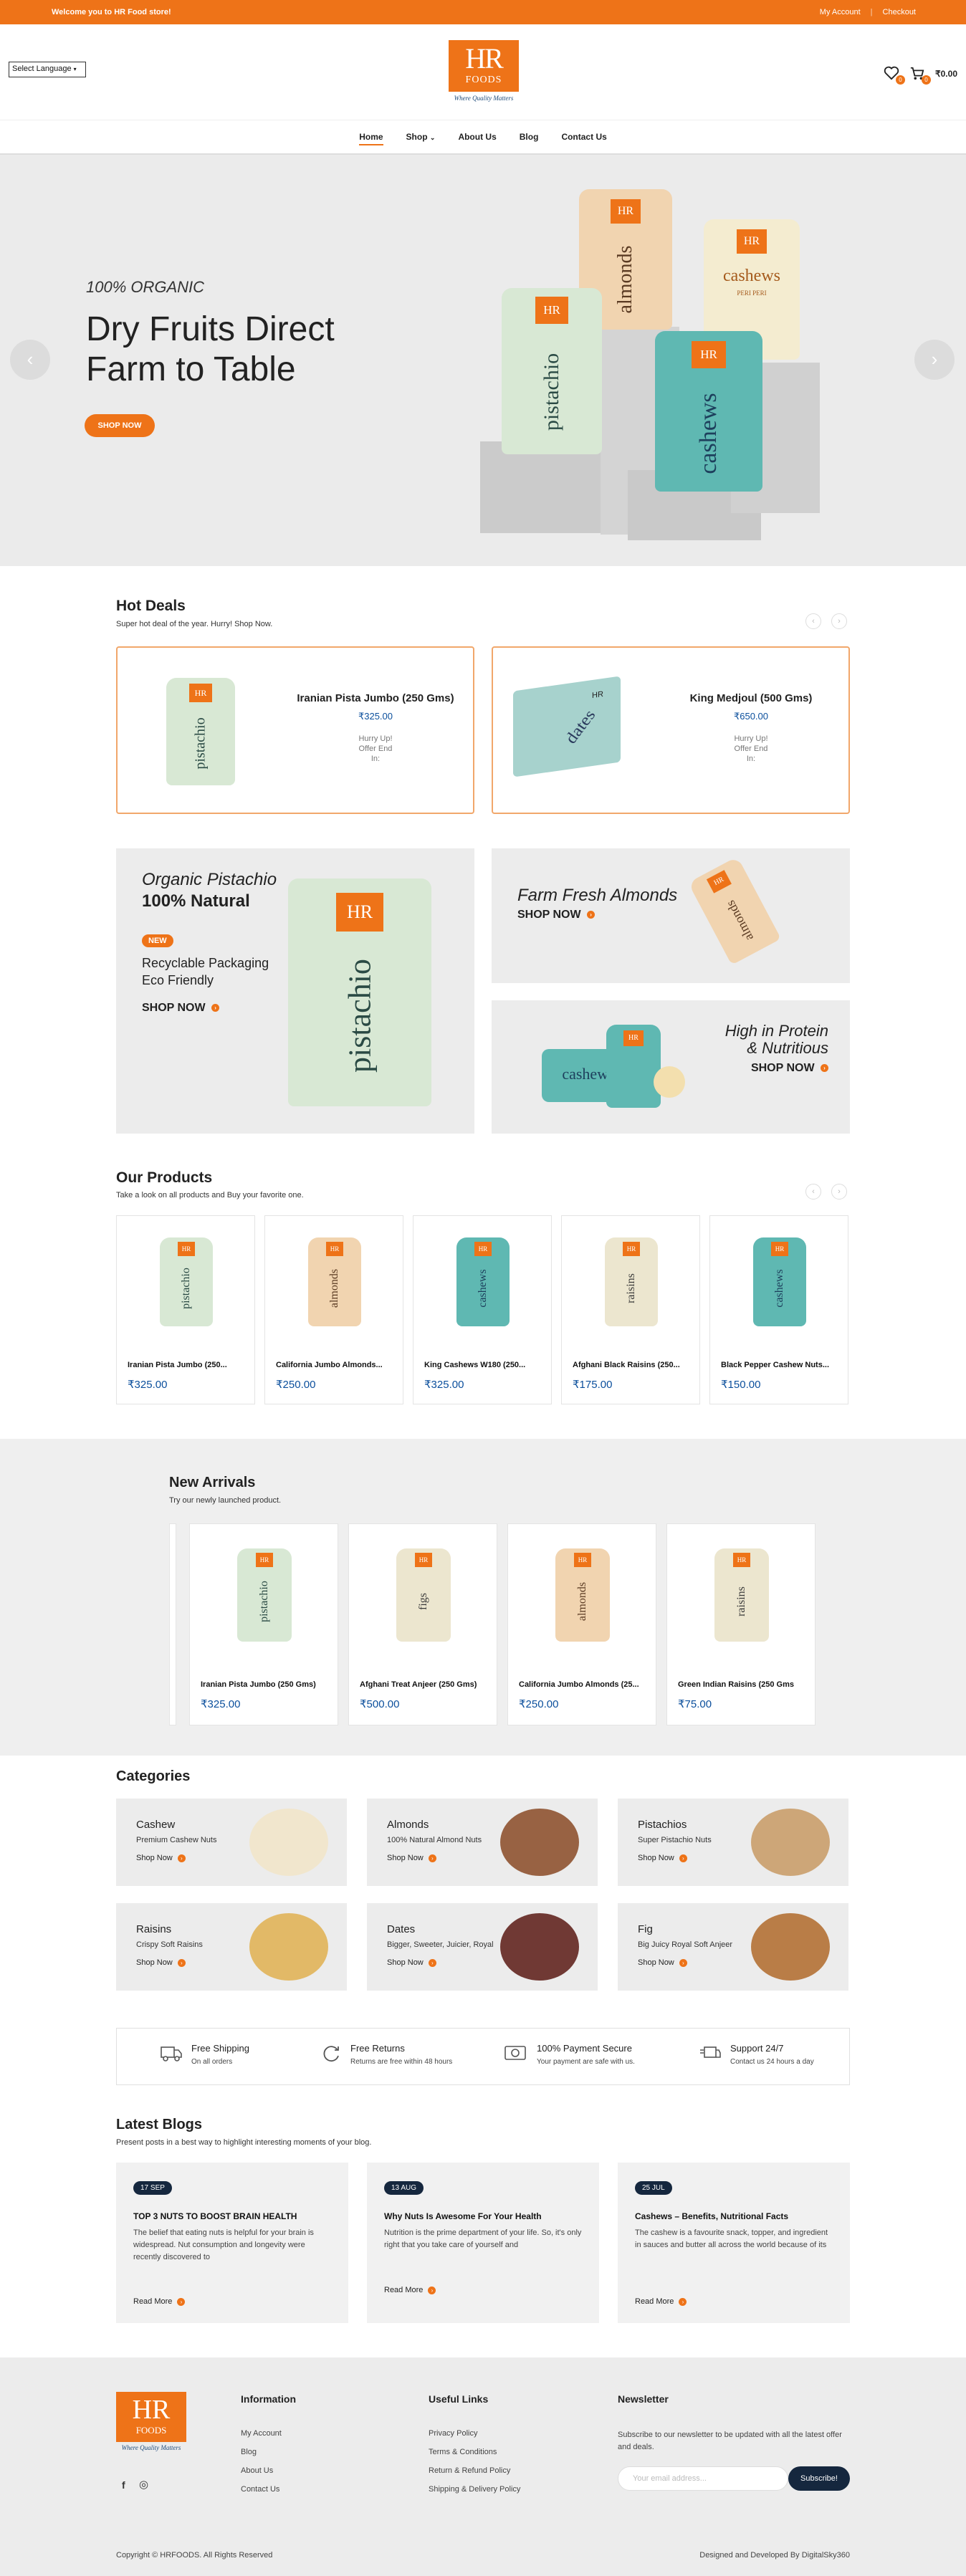 The width and height of the screenshot is (966, 2576). What do you see at coordinates (186, 1288) in the screenshot?
I see `product-can-label: pistachio` at bounding box center [186, 1288].